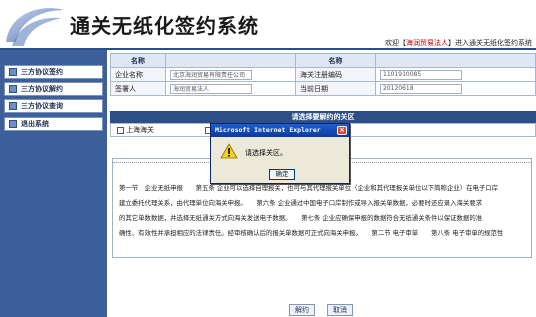 This screenshot has height=317, width=536. What do you see at coordinates (302, 310) in the screenshot?
I see `terminate-button: 解约` at bounding box center [302, 310].